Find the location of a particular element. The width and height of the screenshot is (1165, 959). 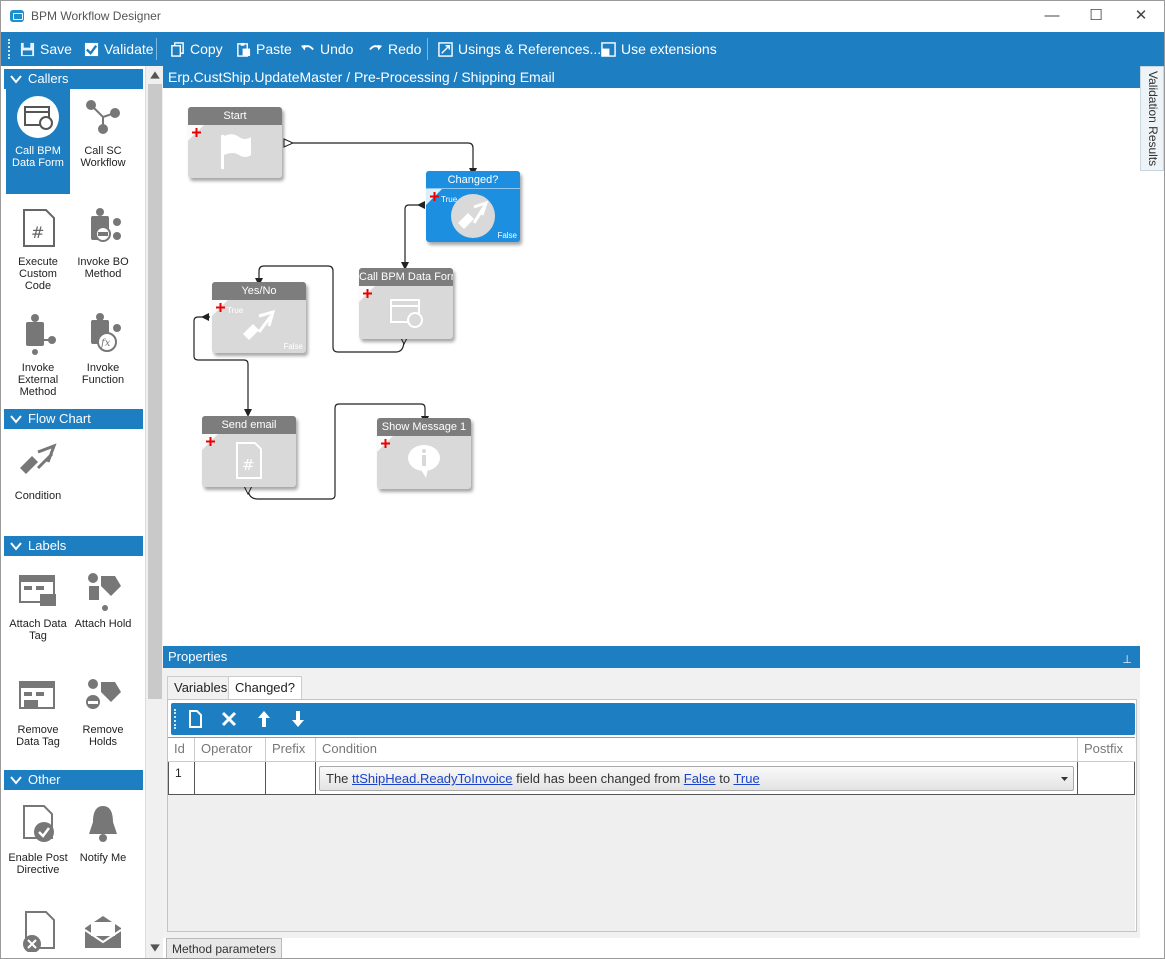

toolbar-grip is located at coordinates (9, 49).